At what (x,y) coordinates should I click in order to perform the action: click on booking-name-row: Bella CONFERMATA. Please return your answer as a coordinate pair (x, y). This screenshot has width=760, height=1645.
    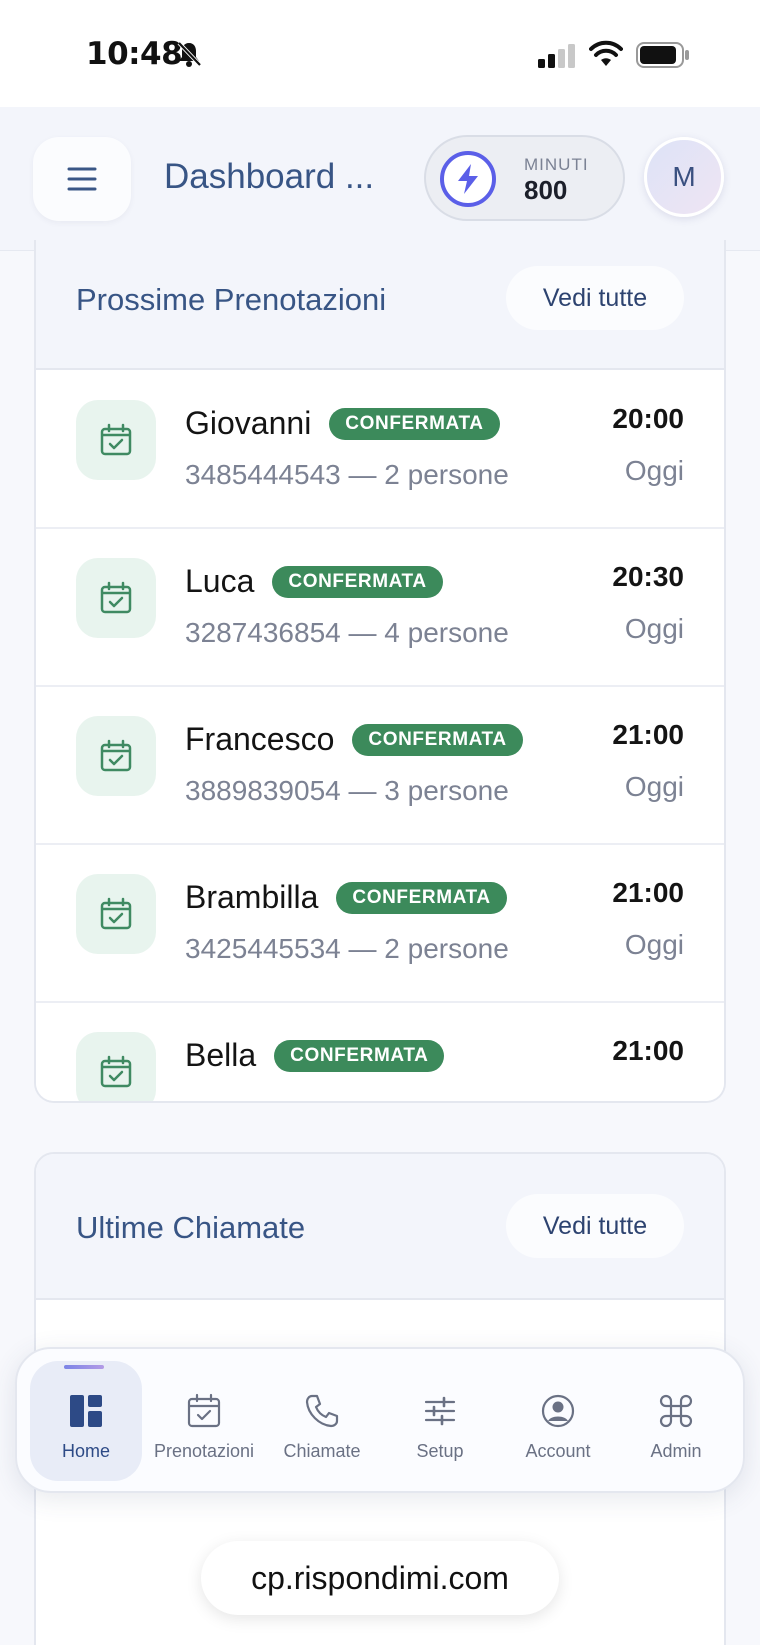
    Looking at the image, I should click on (315, 1055).